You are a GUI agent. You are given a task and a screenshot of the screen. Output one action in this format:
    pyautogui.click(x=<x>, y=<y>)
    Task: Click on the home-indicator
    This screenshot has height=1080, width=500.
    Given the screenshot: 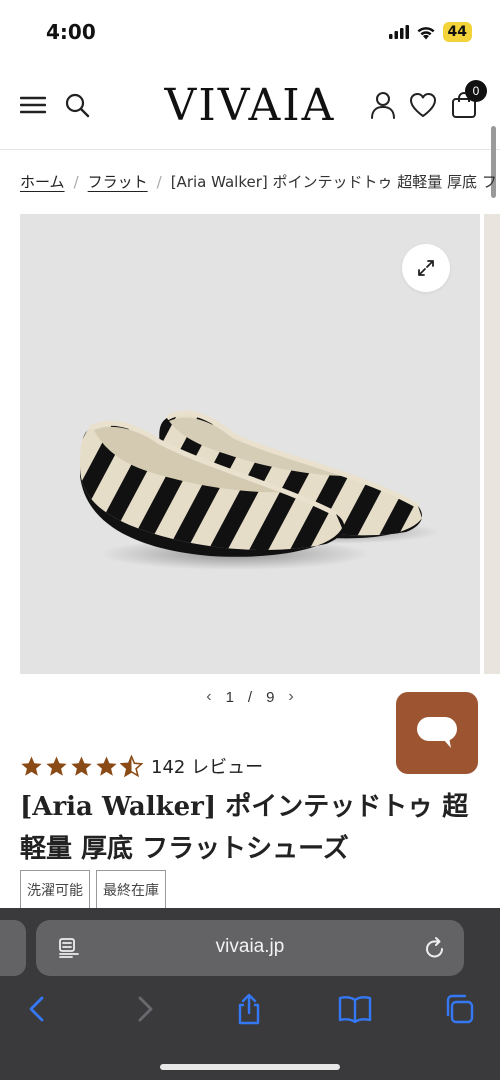 What is the action you would take?
    pyautogui.click(x=250, y=1067)
    